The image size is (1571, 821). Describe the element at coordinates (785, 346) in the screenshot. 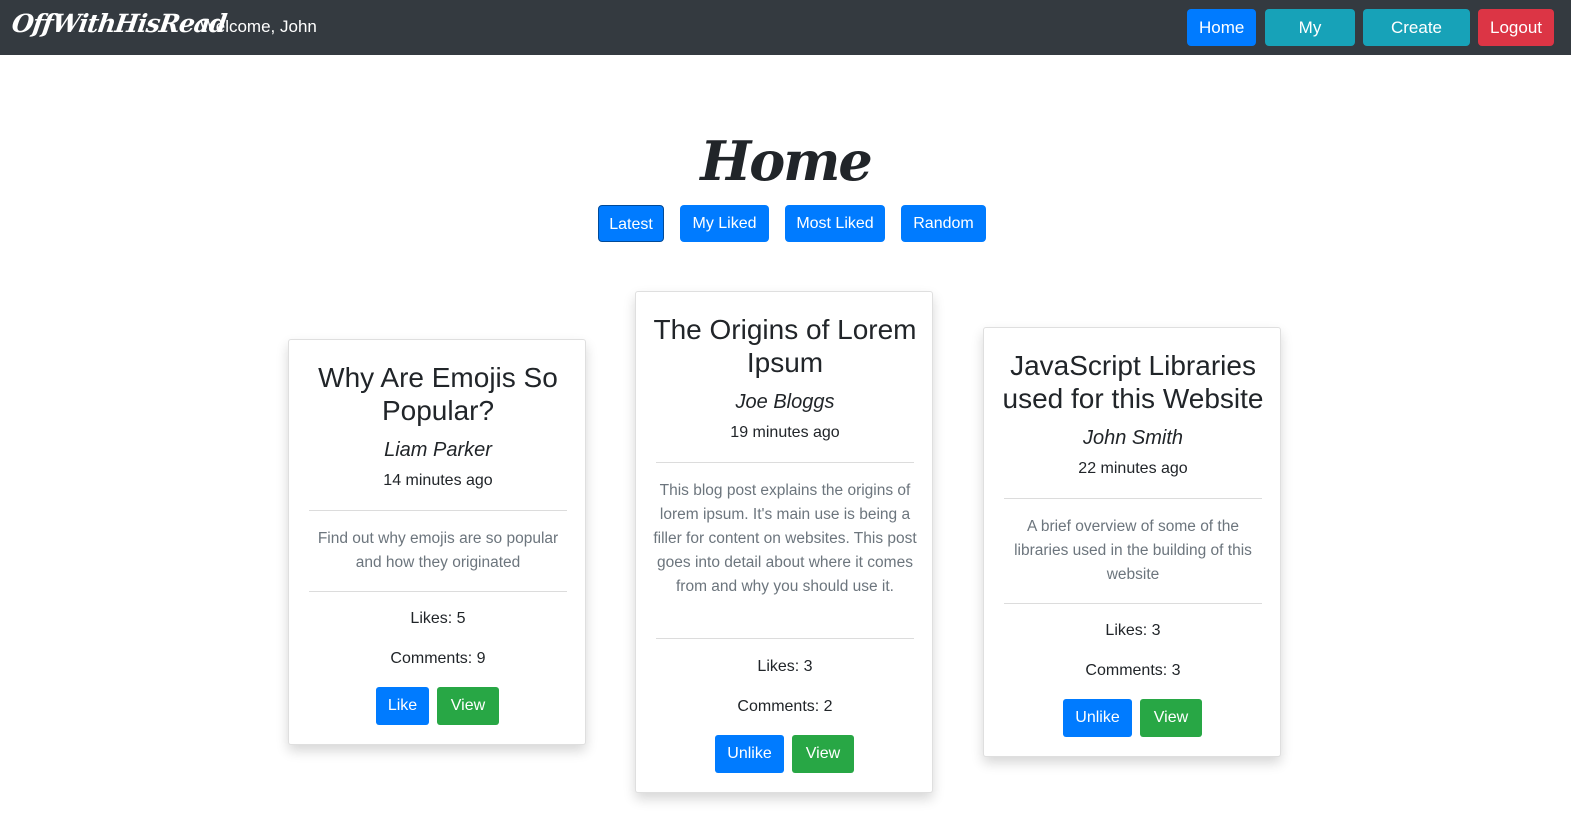

I see `blog-card-title: The Origins of Lorem Ipsum` at that location.